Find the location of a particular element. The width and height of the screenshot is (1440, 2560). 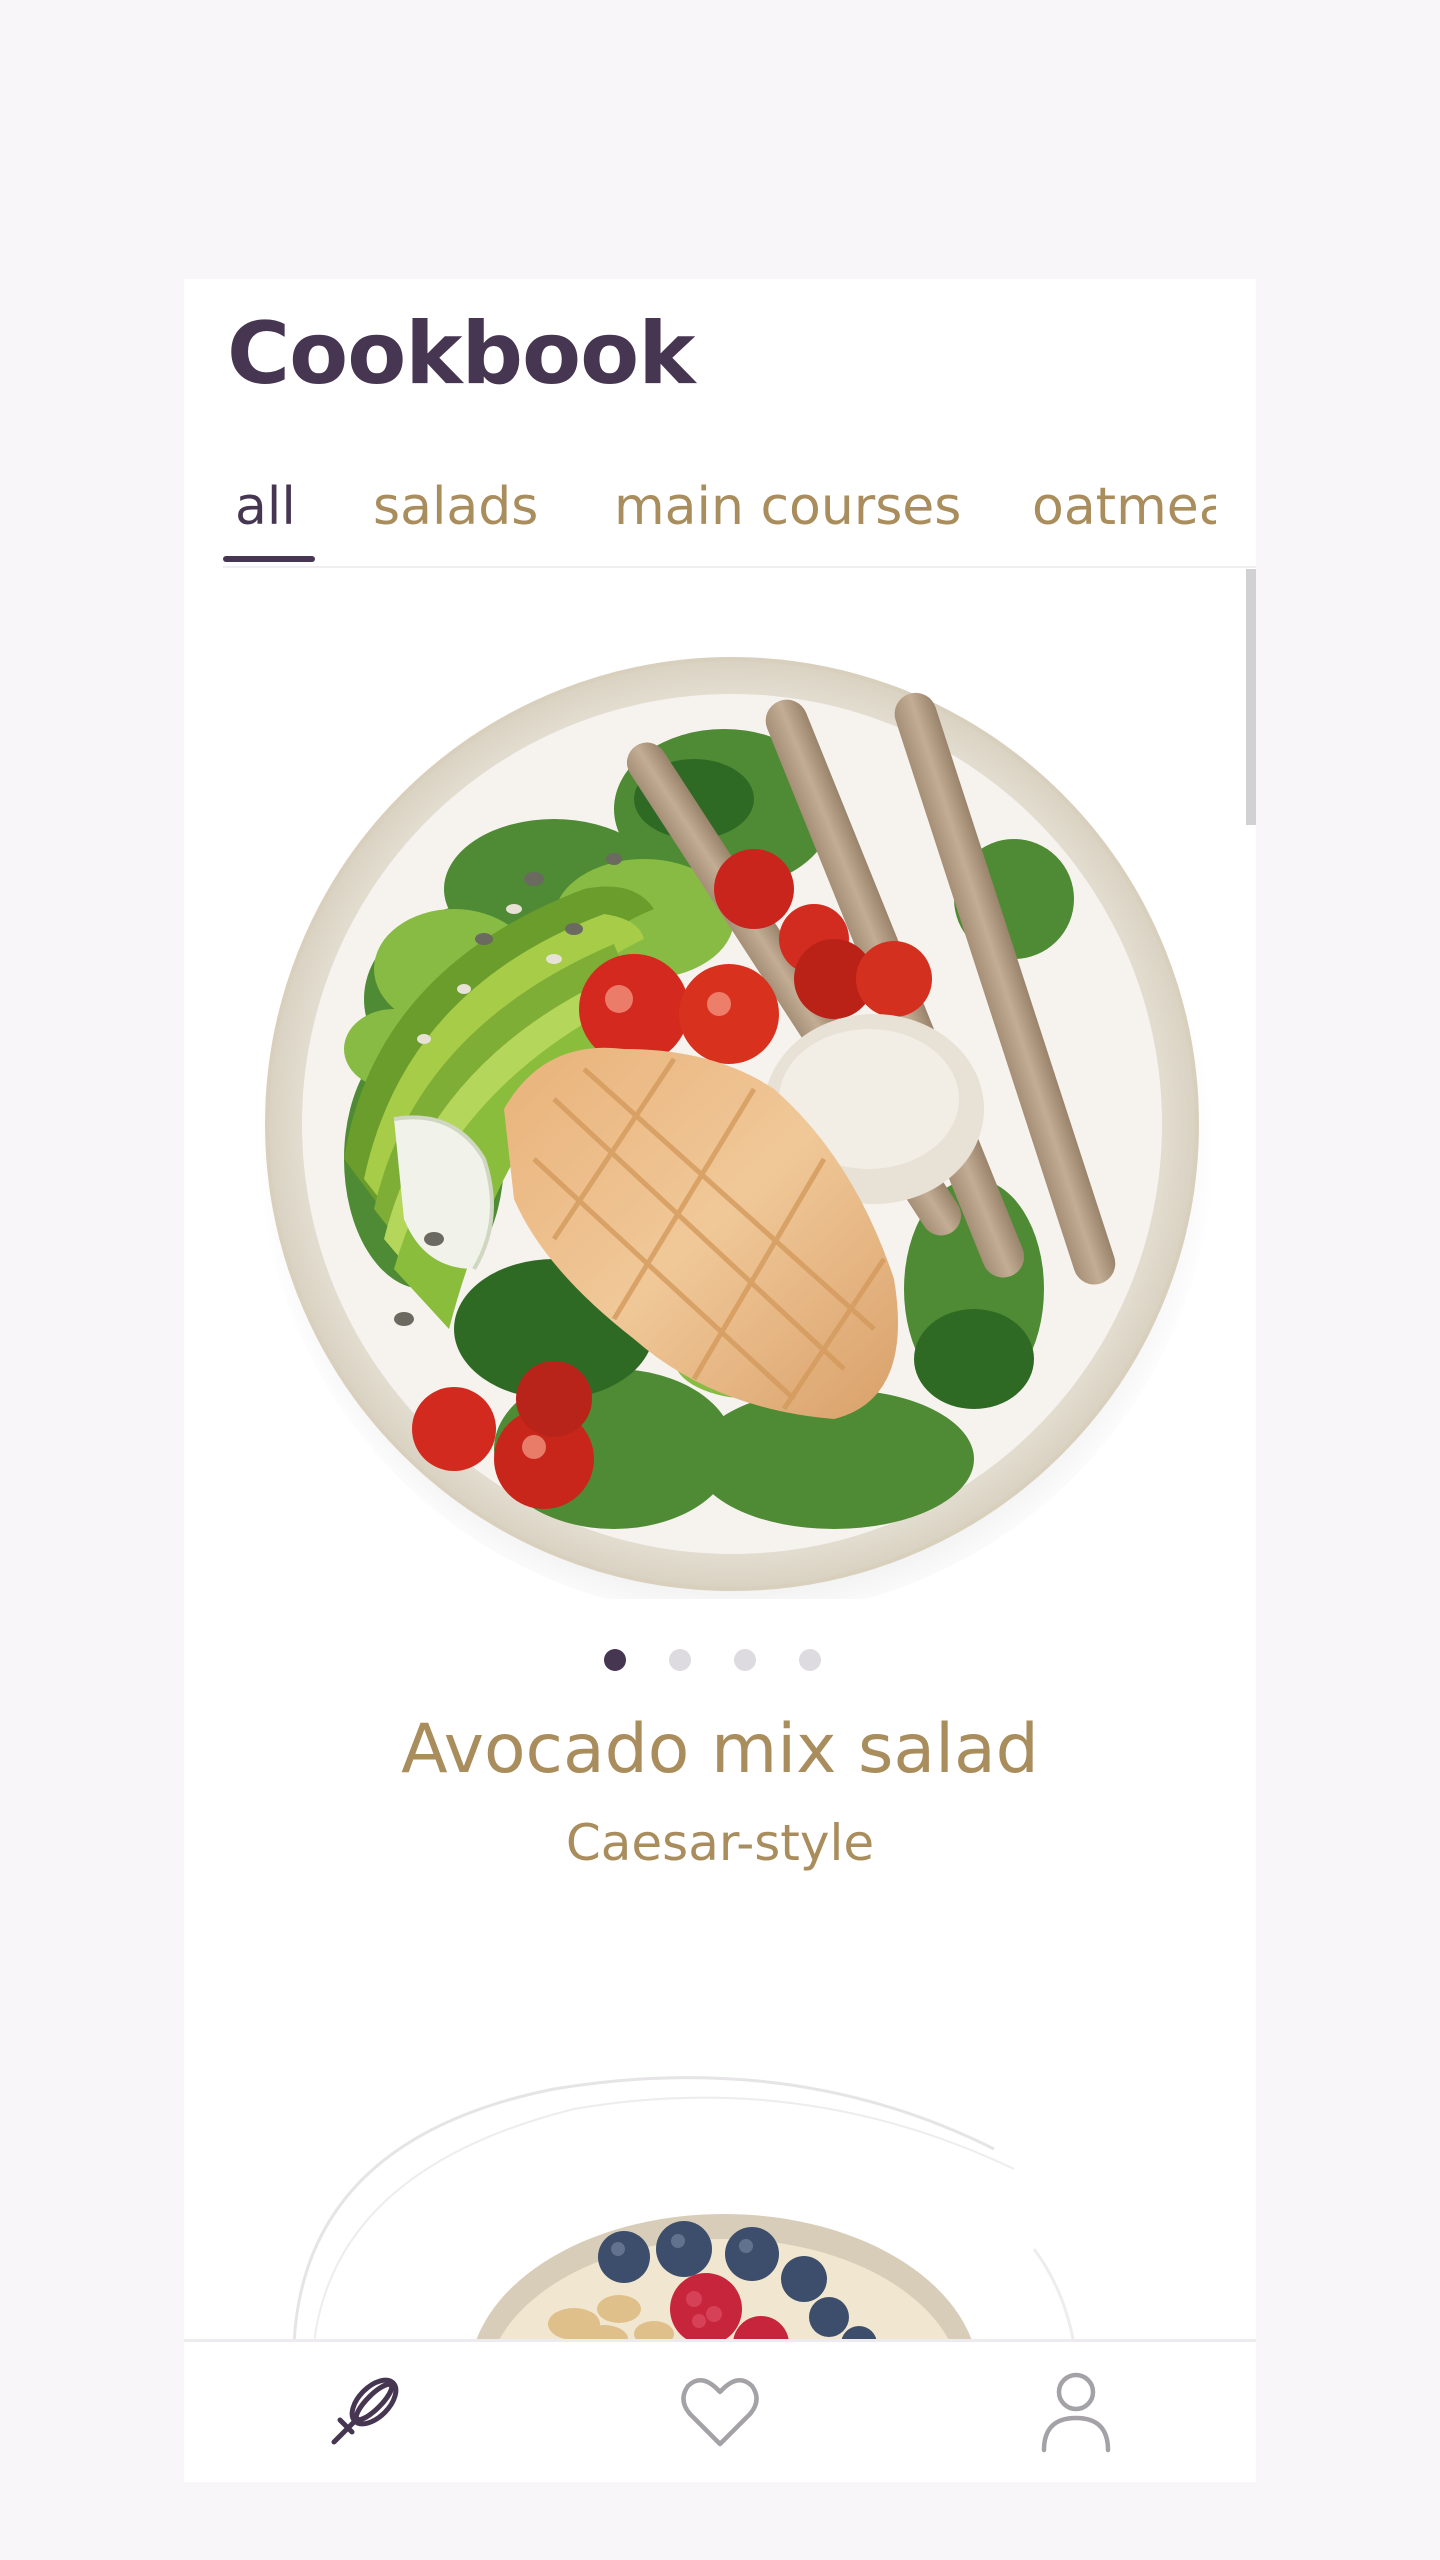

scrollbar is located at coordinates (1251, 1454).